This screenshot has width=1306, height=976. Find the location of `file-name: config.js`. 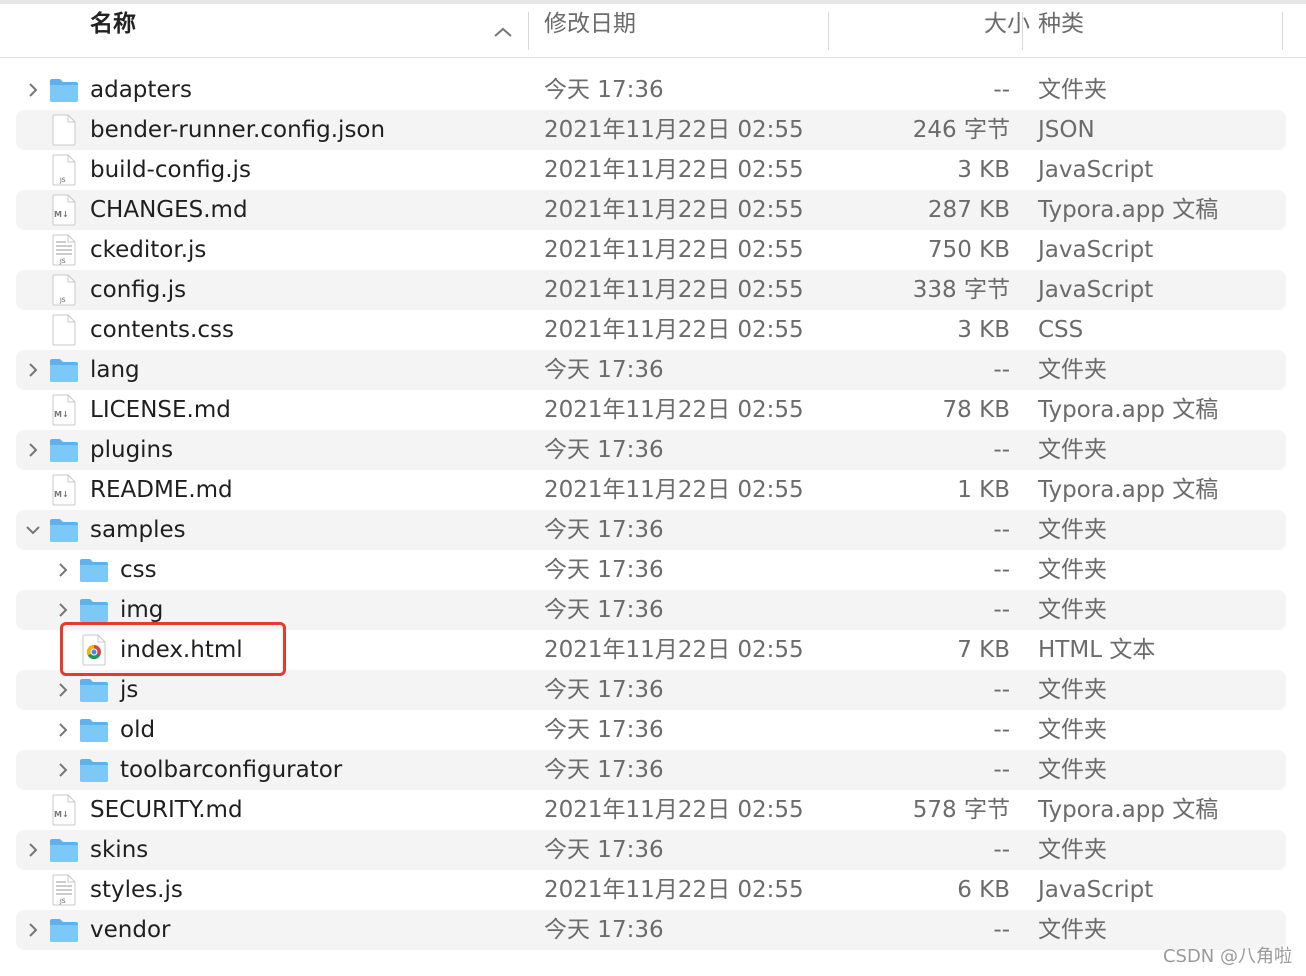

file-name: config.js is located at coordinates (138, 290).